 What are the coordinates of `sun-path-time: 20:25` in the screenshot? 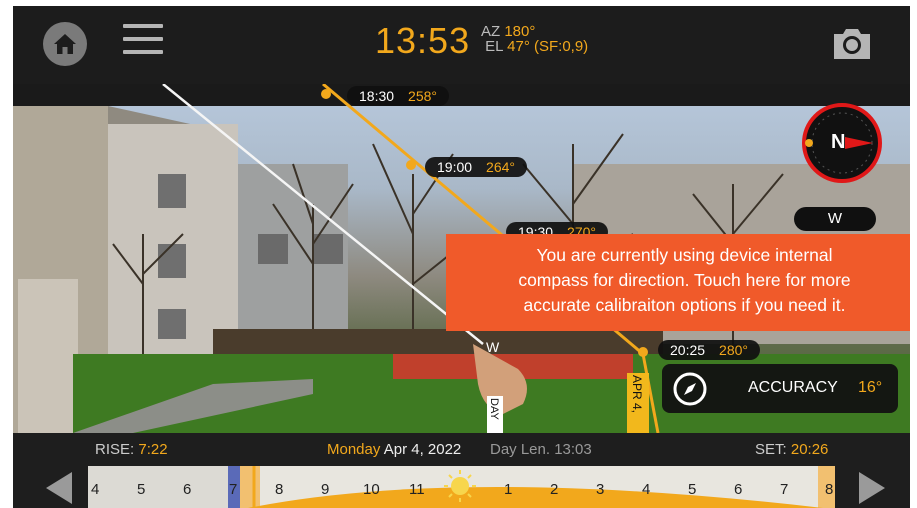 It's located at (688, 350).